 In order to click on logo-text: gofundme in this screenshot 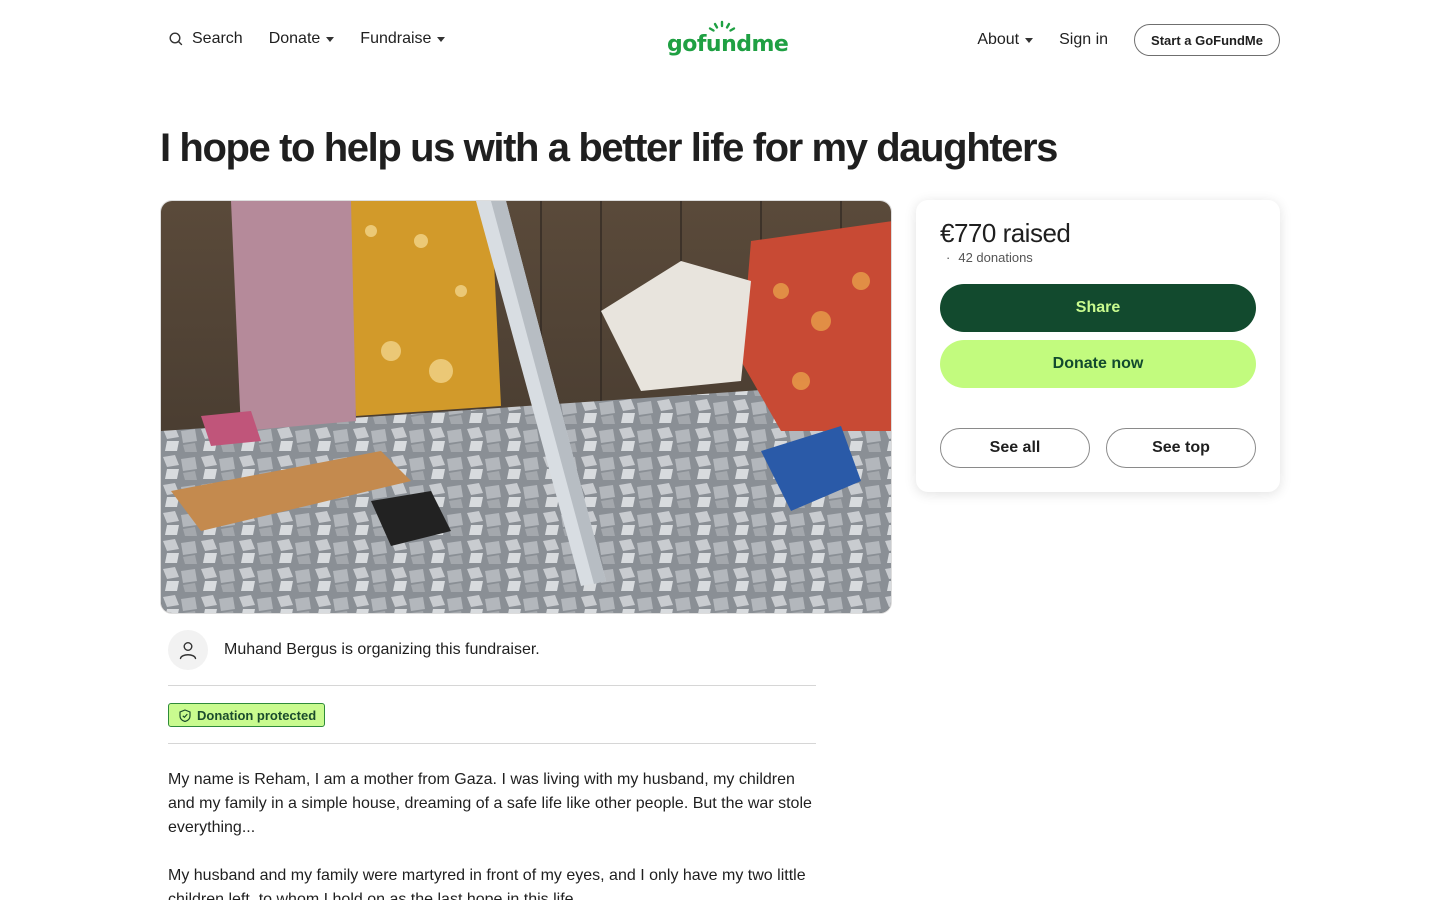, I will do `click(728, 44)`.